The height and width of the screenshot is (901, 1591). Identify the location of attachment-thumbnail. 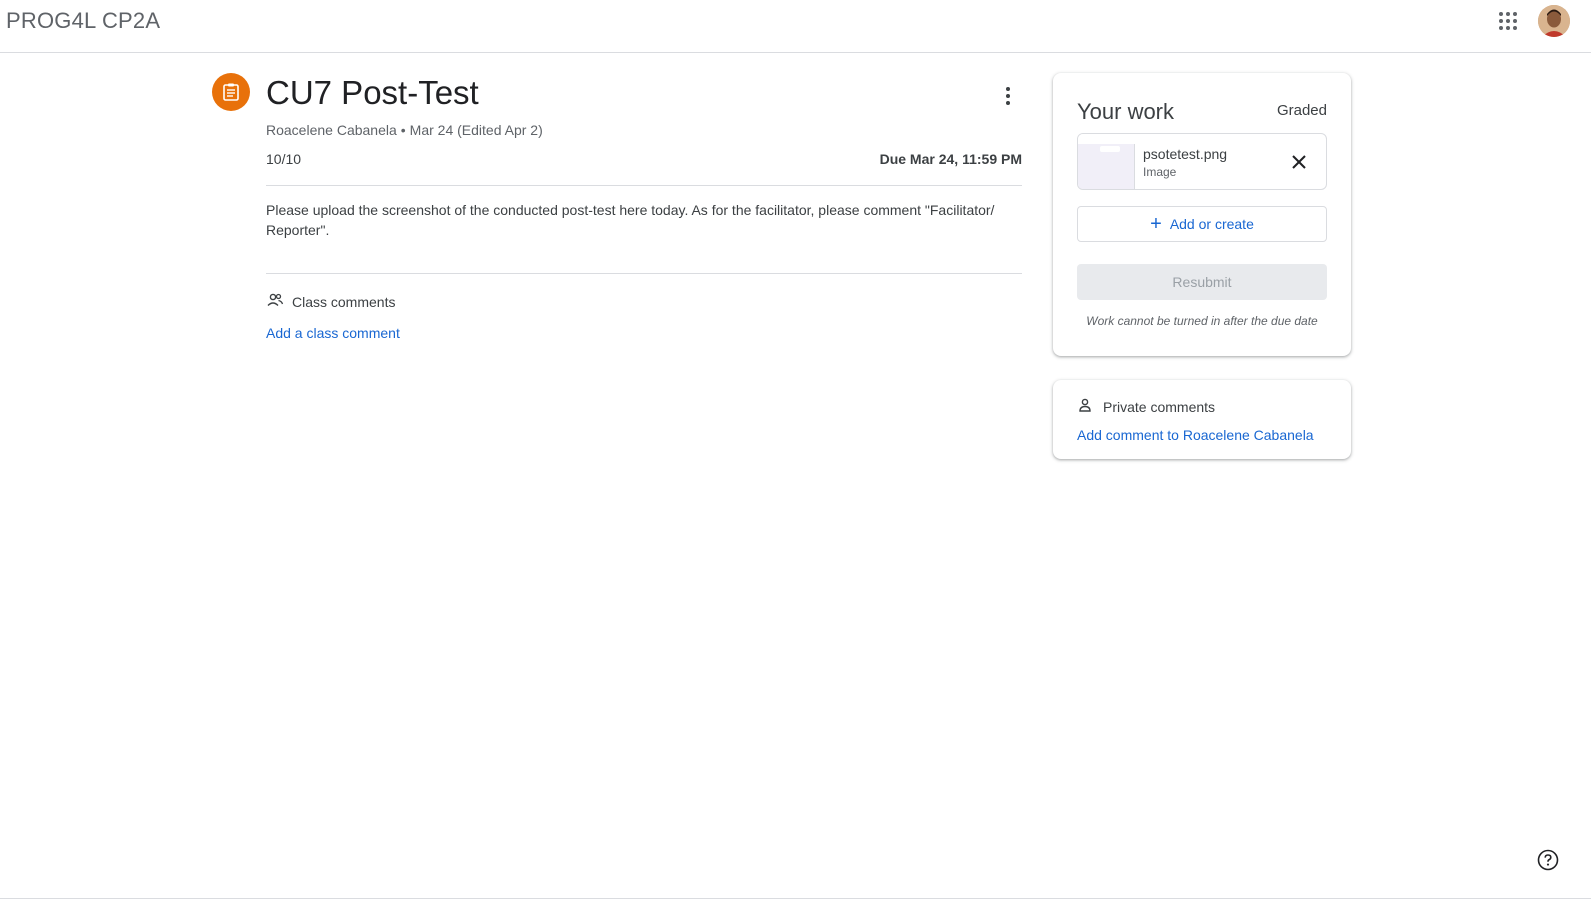
(1106, 161).